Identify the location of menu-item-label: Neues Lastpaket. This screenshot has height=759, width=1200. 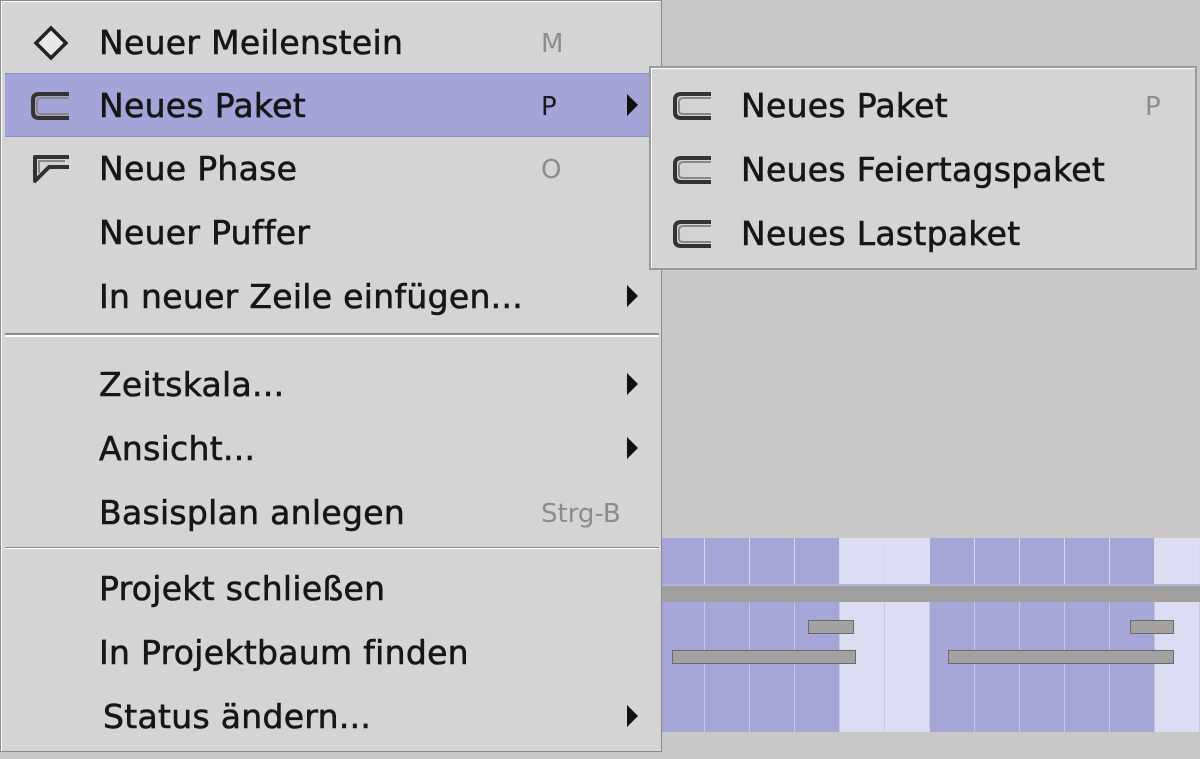
(881, 233).